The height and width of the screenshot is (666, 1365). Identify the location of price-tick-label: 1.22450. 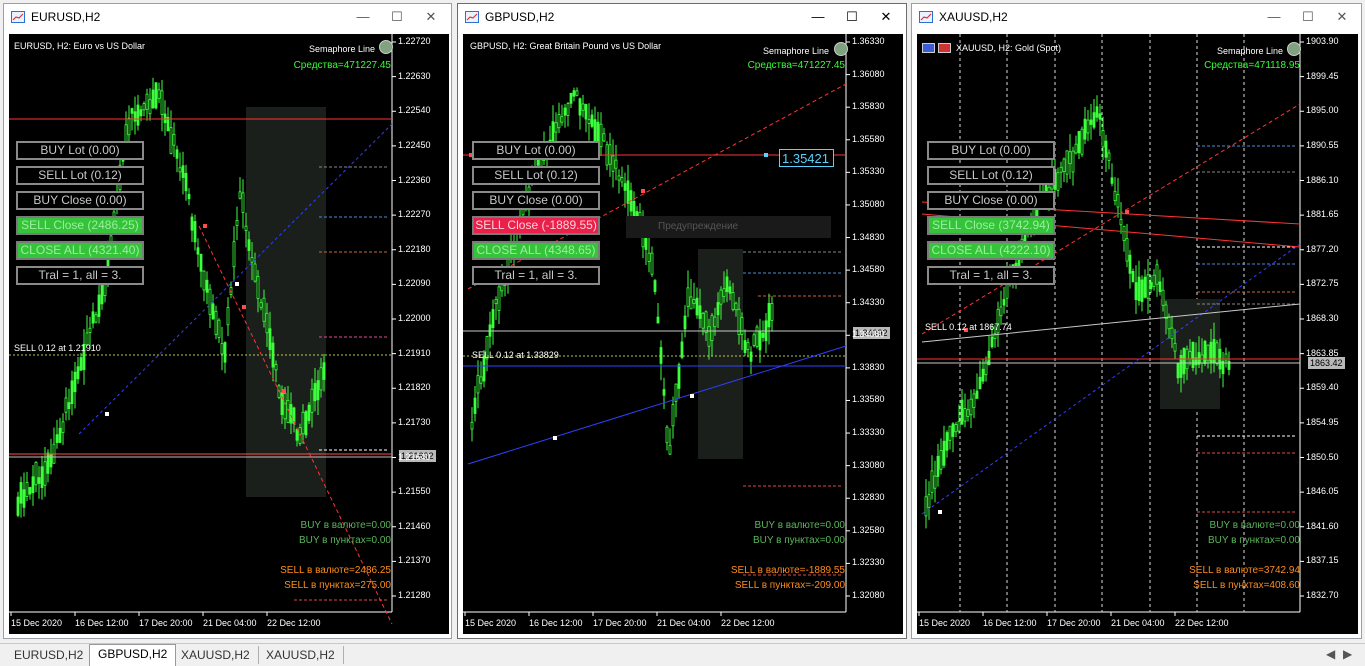
(414, 144).